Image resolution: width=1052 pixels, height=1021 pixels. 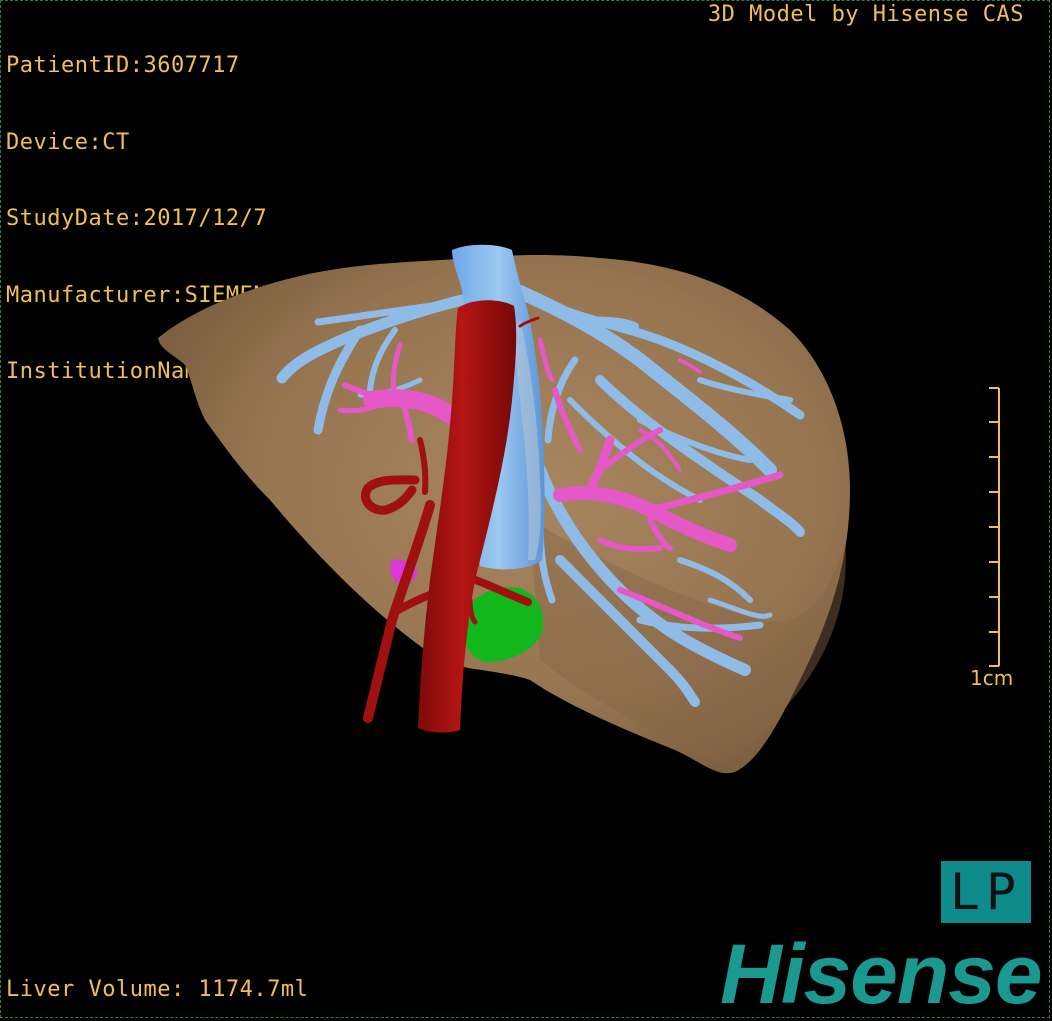 I want to click on liver-volume: Liver Volume: 1174.7ml, so click(x=157, y=989).